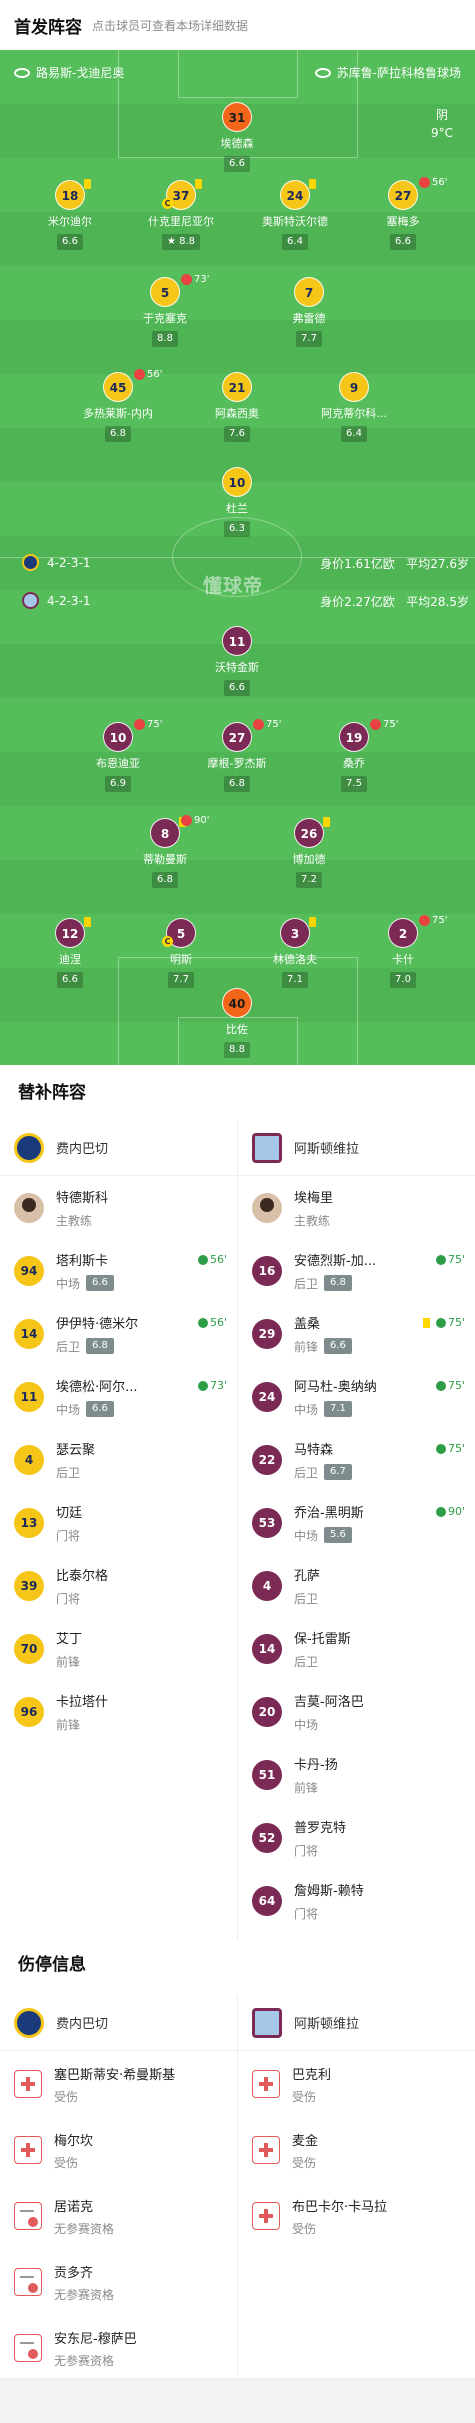  What do you see at coordinates (356, 1522) in the screenshot?
I see `sub-player: 53 乔治-黑明斯 中场 5.6 90'` at bounding box center [356, 1522].